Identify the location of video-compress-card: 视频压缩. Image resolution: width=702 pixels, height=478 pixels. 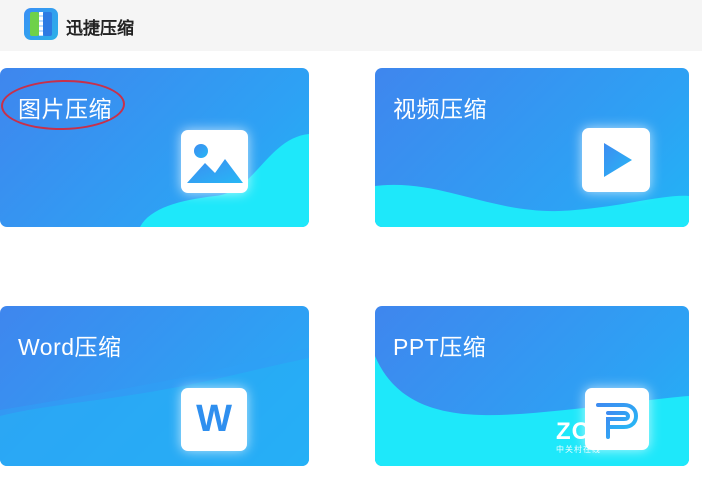
(532, 147).